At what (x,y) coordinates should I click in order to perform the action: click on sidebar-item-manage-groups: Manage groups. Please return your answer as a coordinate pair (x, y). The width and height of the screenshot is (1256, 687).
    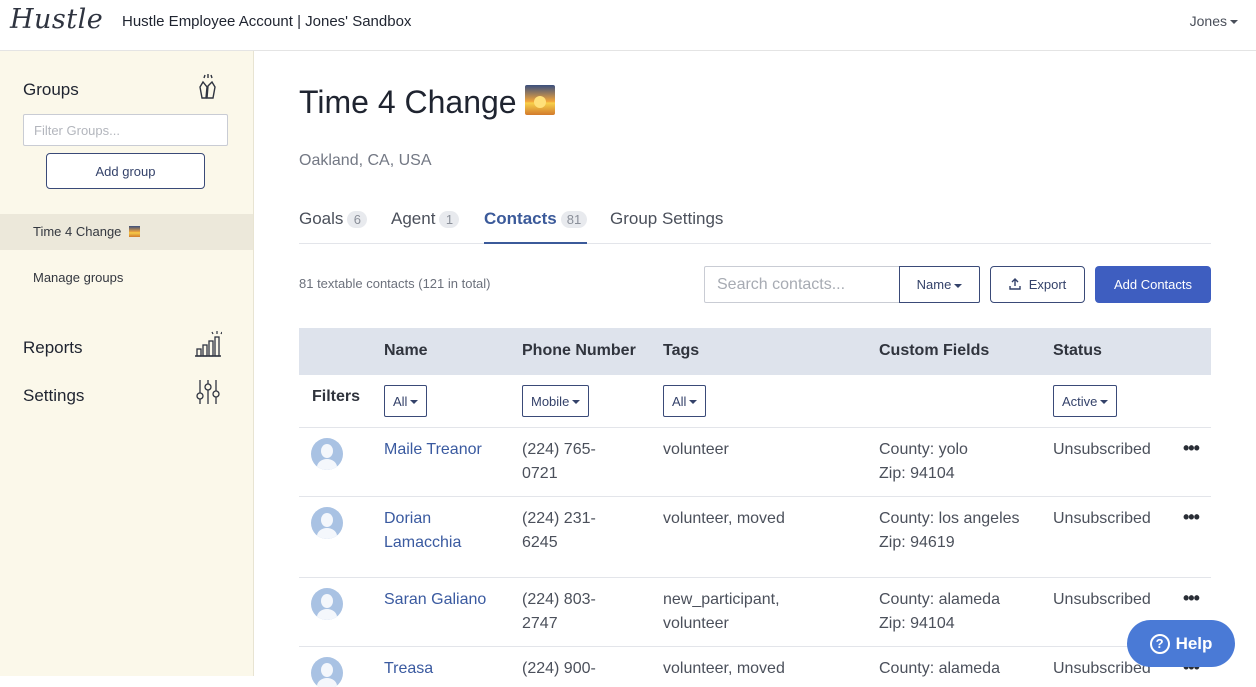
    Looking at the image, I should click on (126, 278).